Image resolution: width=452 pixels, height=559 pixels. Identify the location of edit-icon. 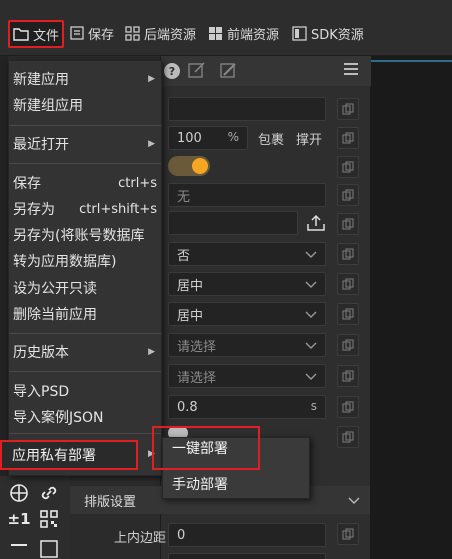
(197, 70).